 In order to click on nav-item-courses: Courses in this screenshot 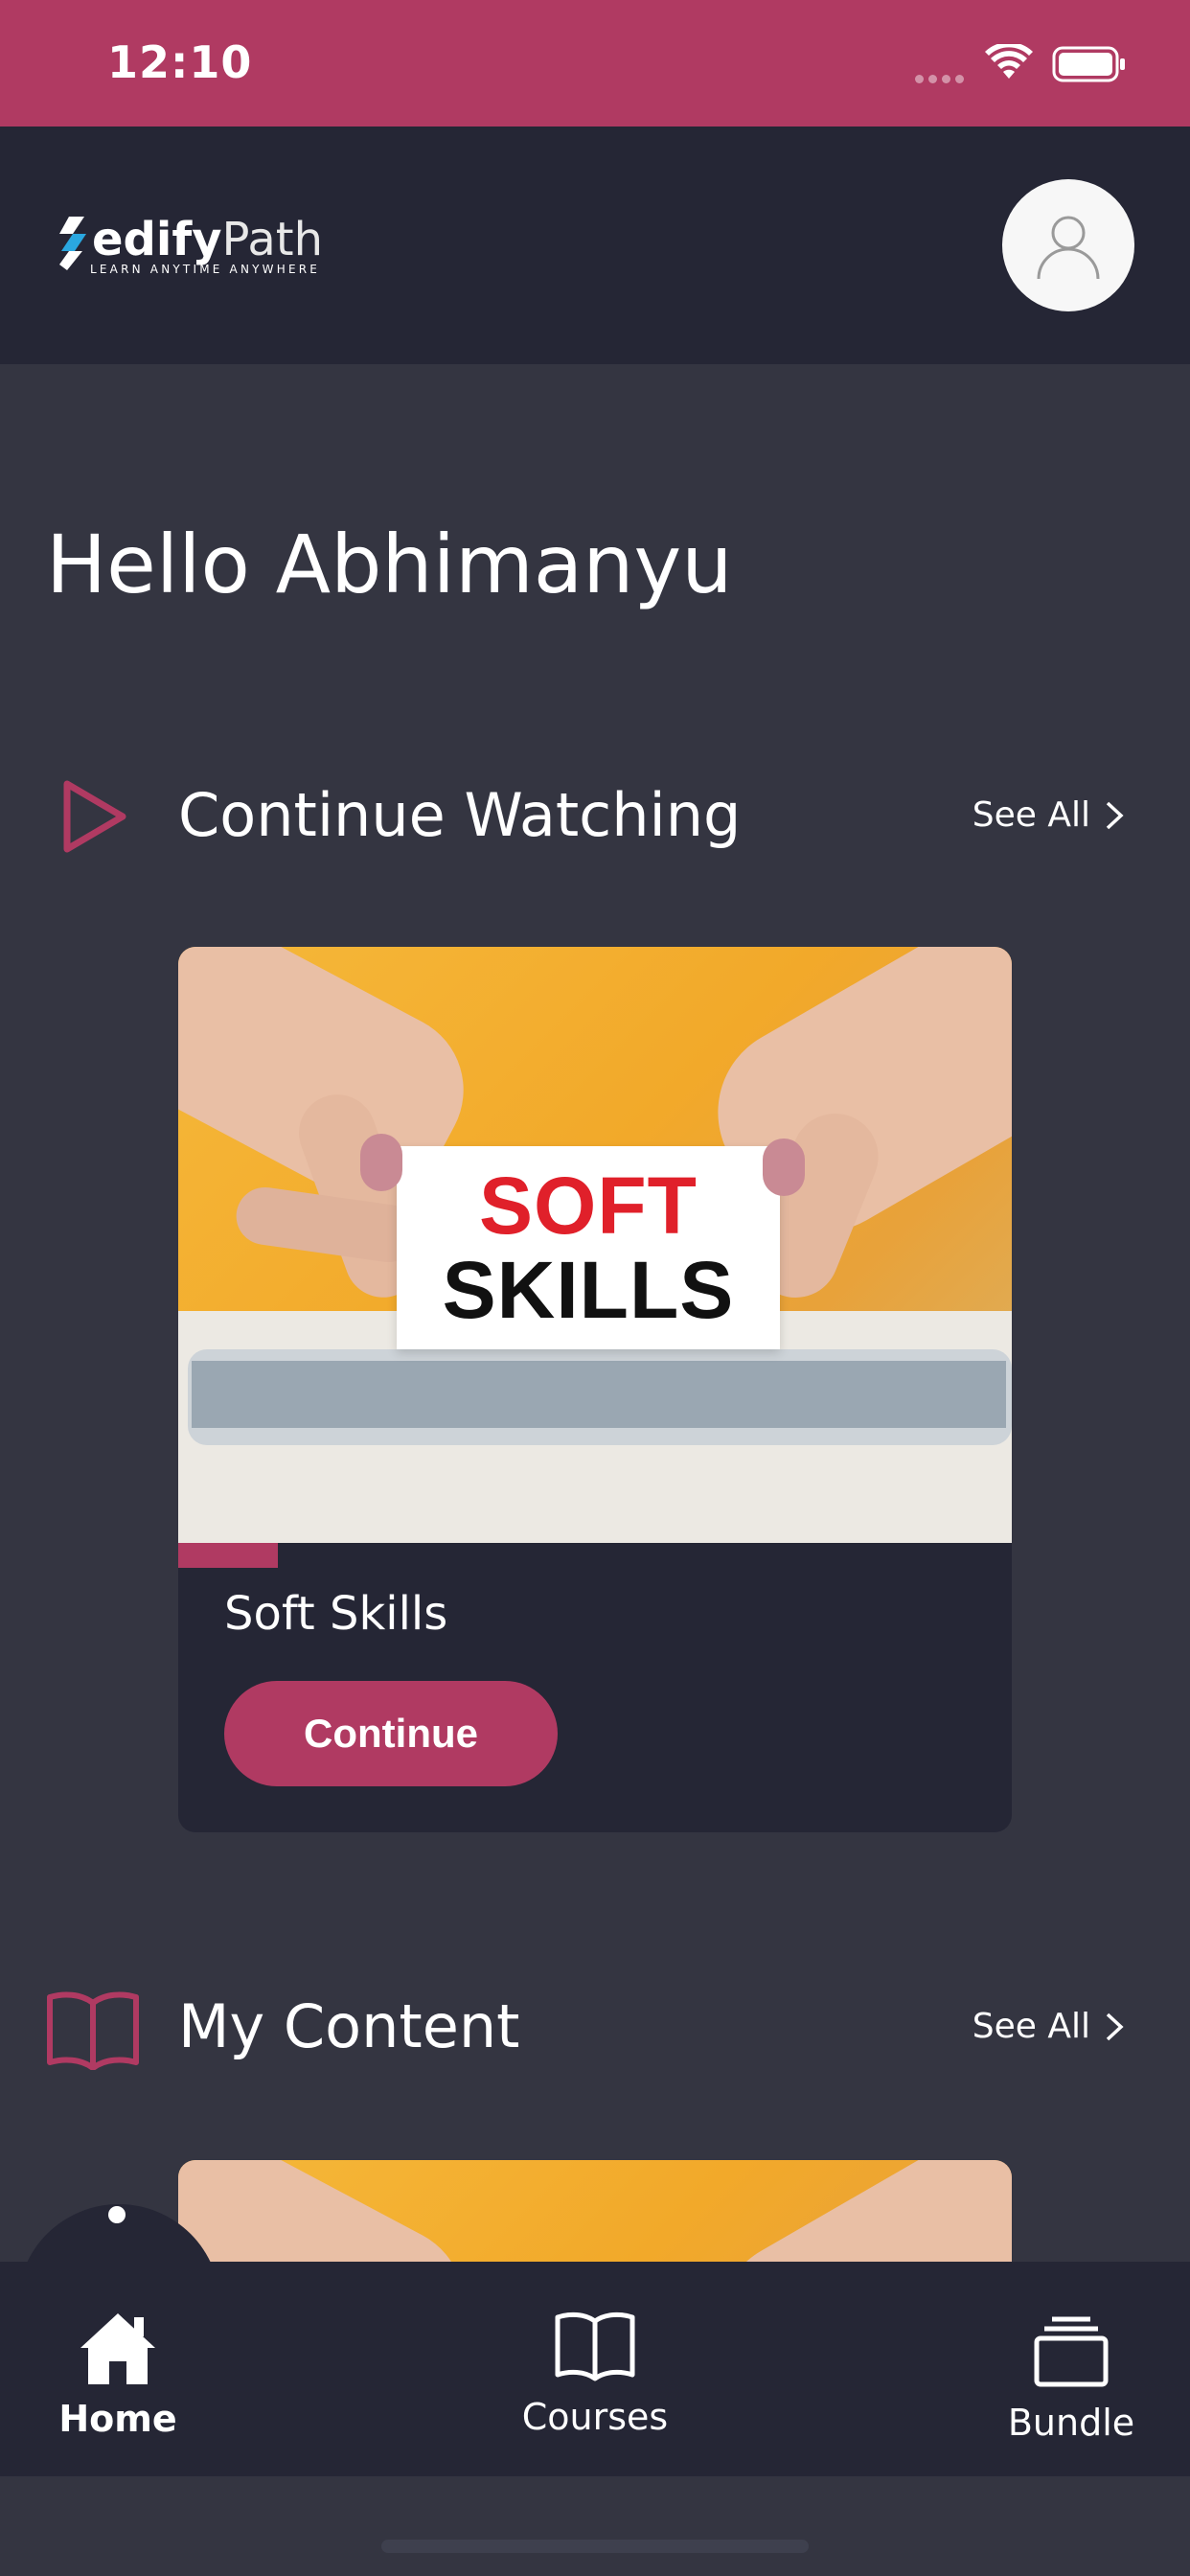, I will do `click(595, 2369)`.